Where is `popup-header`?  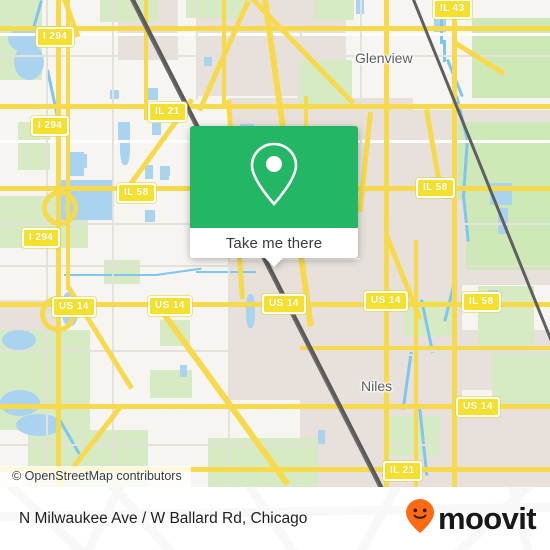
popup-header is located at coordinates (274, 177).